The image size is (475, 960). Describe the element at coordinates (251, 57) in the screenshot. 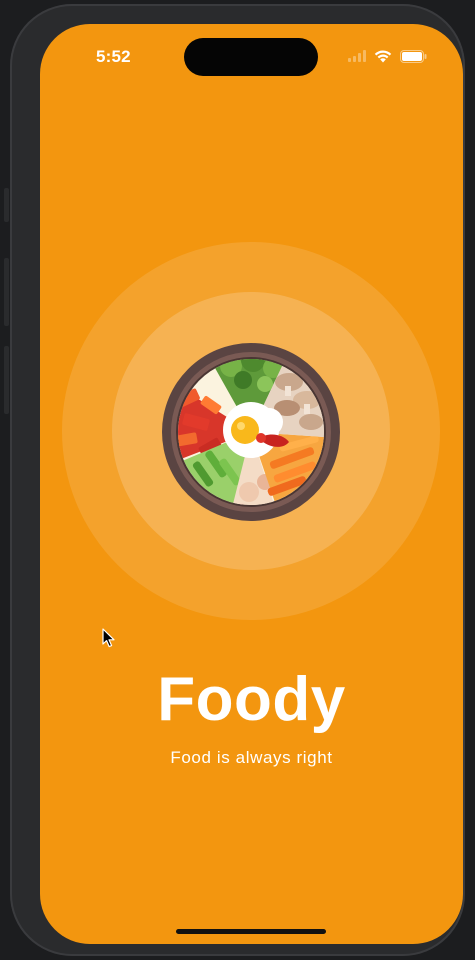

I see `dynamic-island` at that location.